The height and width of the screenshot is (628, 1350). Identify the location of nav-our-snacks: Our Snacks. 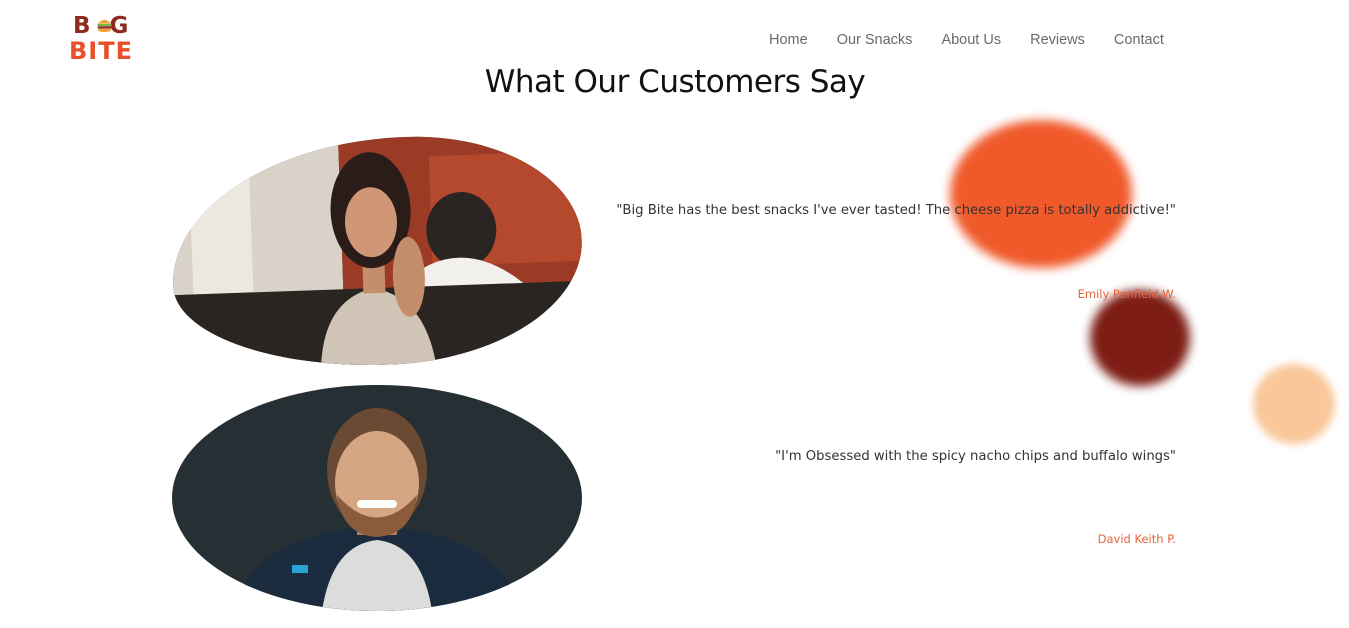
(875, 40).